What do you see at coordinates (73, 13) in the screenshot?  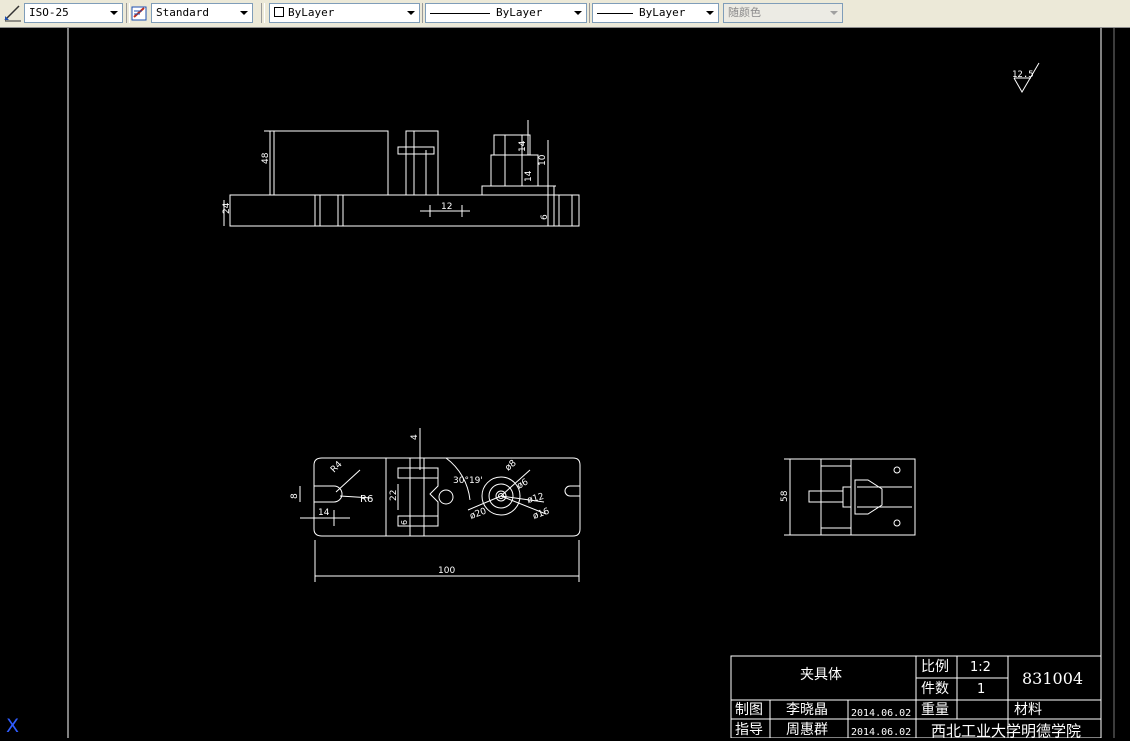 I see `dimension-style-select: ISO-25` at bounding box center [73, 13].